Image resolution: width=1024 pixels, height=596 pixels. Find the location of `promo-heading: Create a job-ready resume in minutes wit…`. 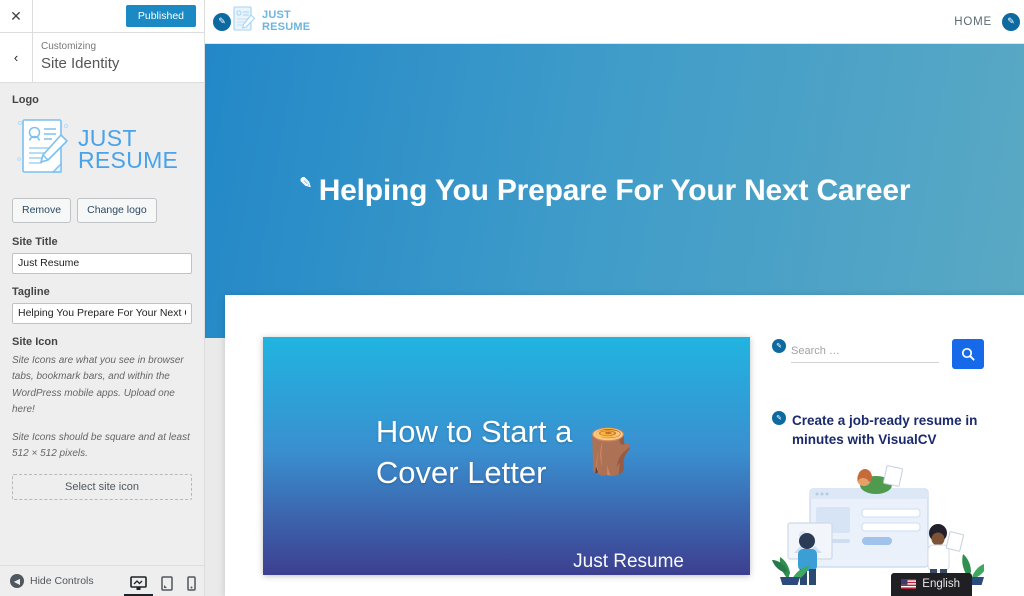

promo-heading: Create a job-ready resume in minutes wit… is located at coordinates (885, 430).